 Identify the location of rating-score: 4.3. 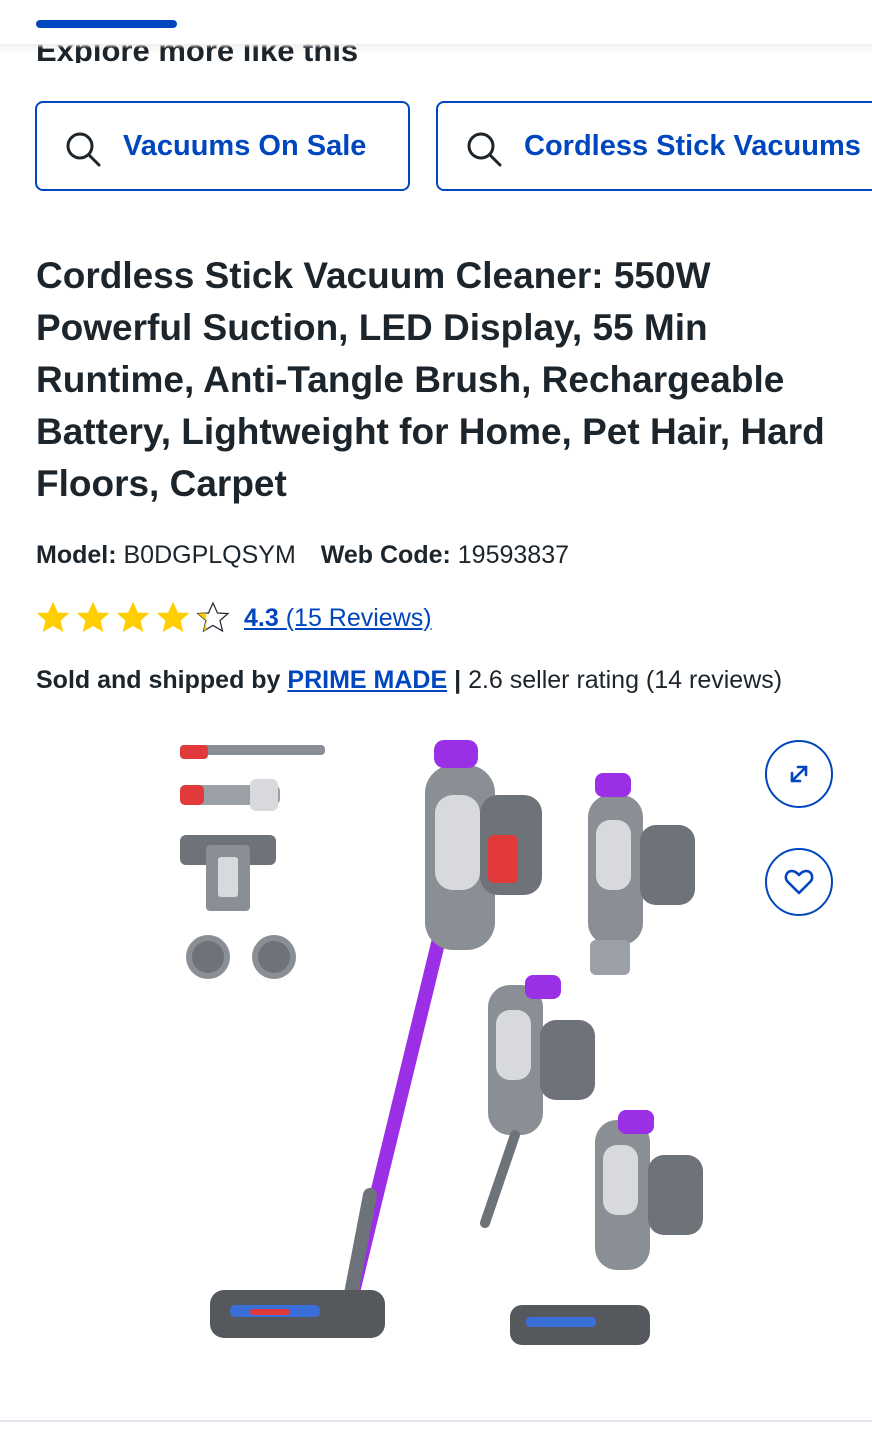
(261, 617).